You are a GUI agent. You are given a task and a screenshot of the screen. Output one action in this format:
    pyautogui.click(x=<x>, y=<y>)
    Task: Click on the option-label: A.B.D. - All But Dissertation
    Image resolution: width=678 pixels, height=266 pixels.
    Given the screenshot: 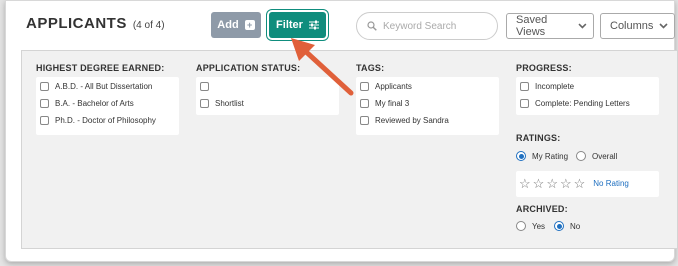 What is the action you would take?
    pyautogui.click(x=104, y=86)
    